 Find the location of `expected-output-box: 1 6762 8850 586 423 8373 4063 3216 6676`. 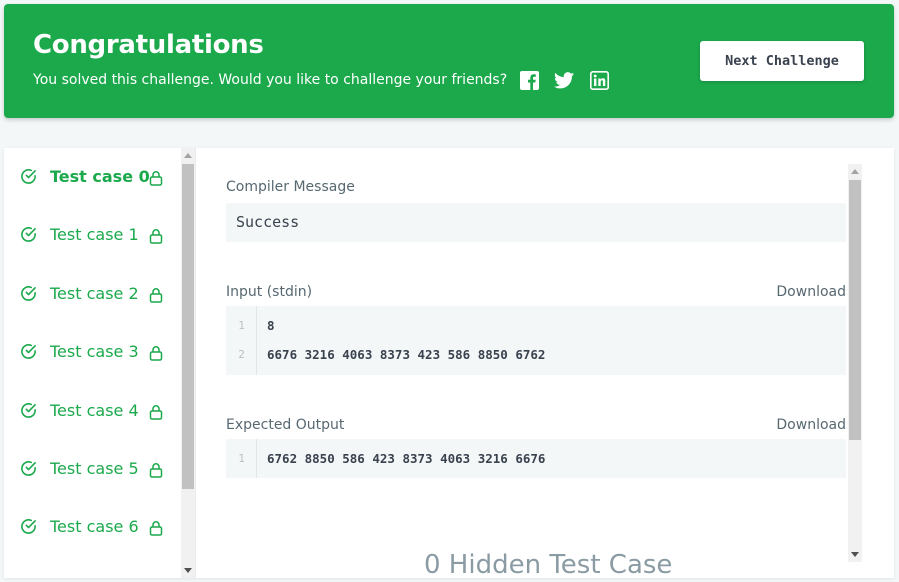

expected-output-box: 1 6762 8850 586 423 8373 4063 3216 6676 is located at coordinates (536, 458).